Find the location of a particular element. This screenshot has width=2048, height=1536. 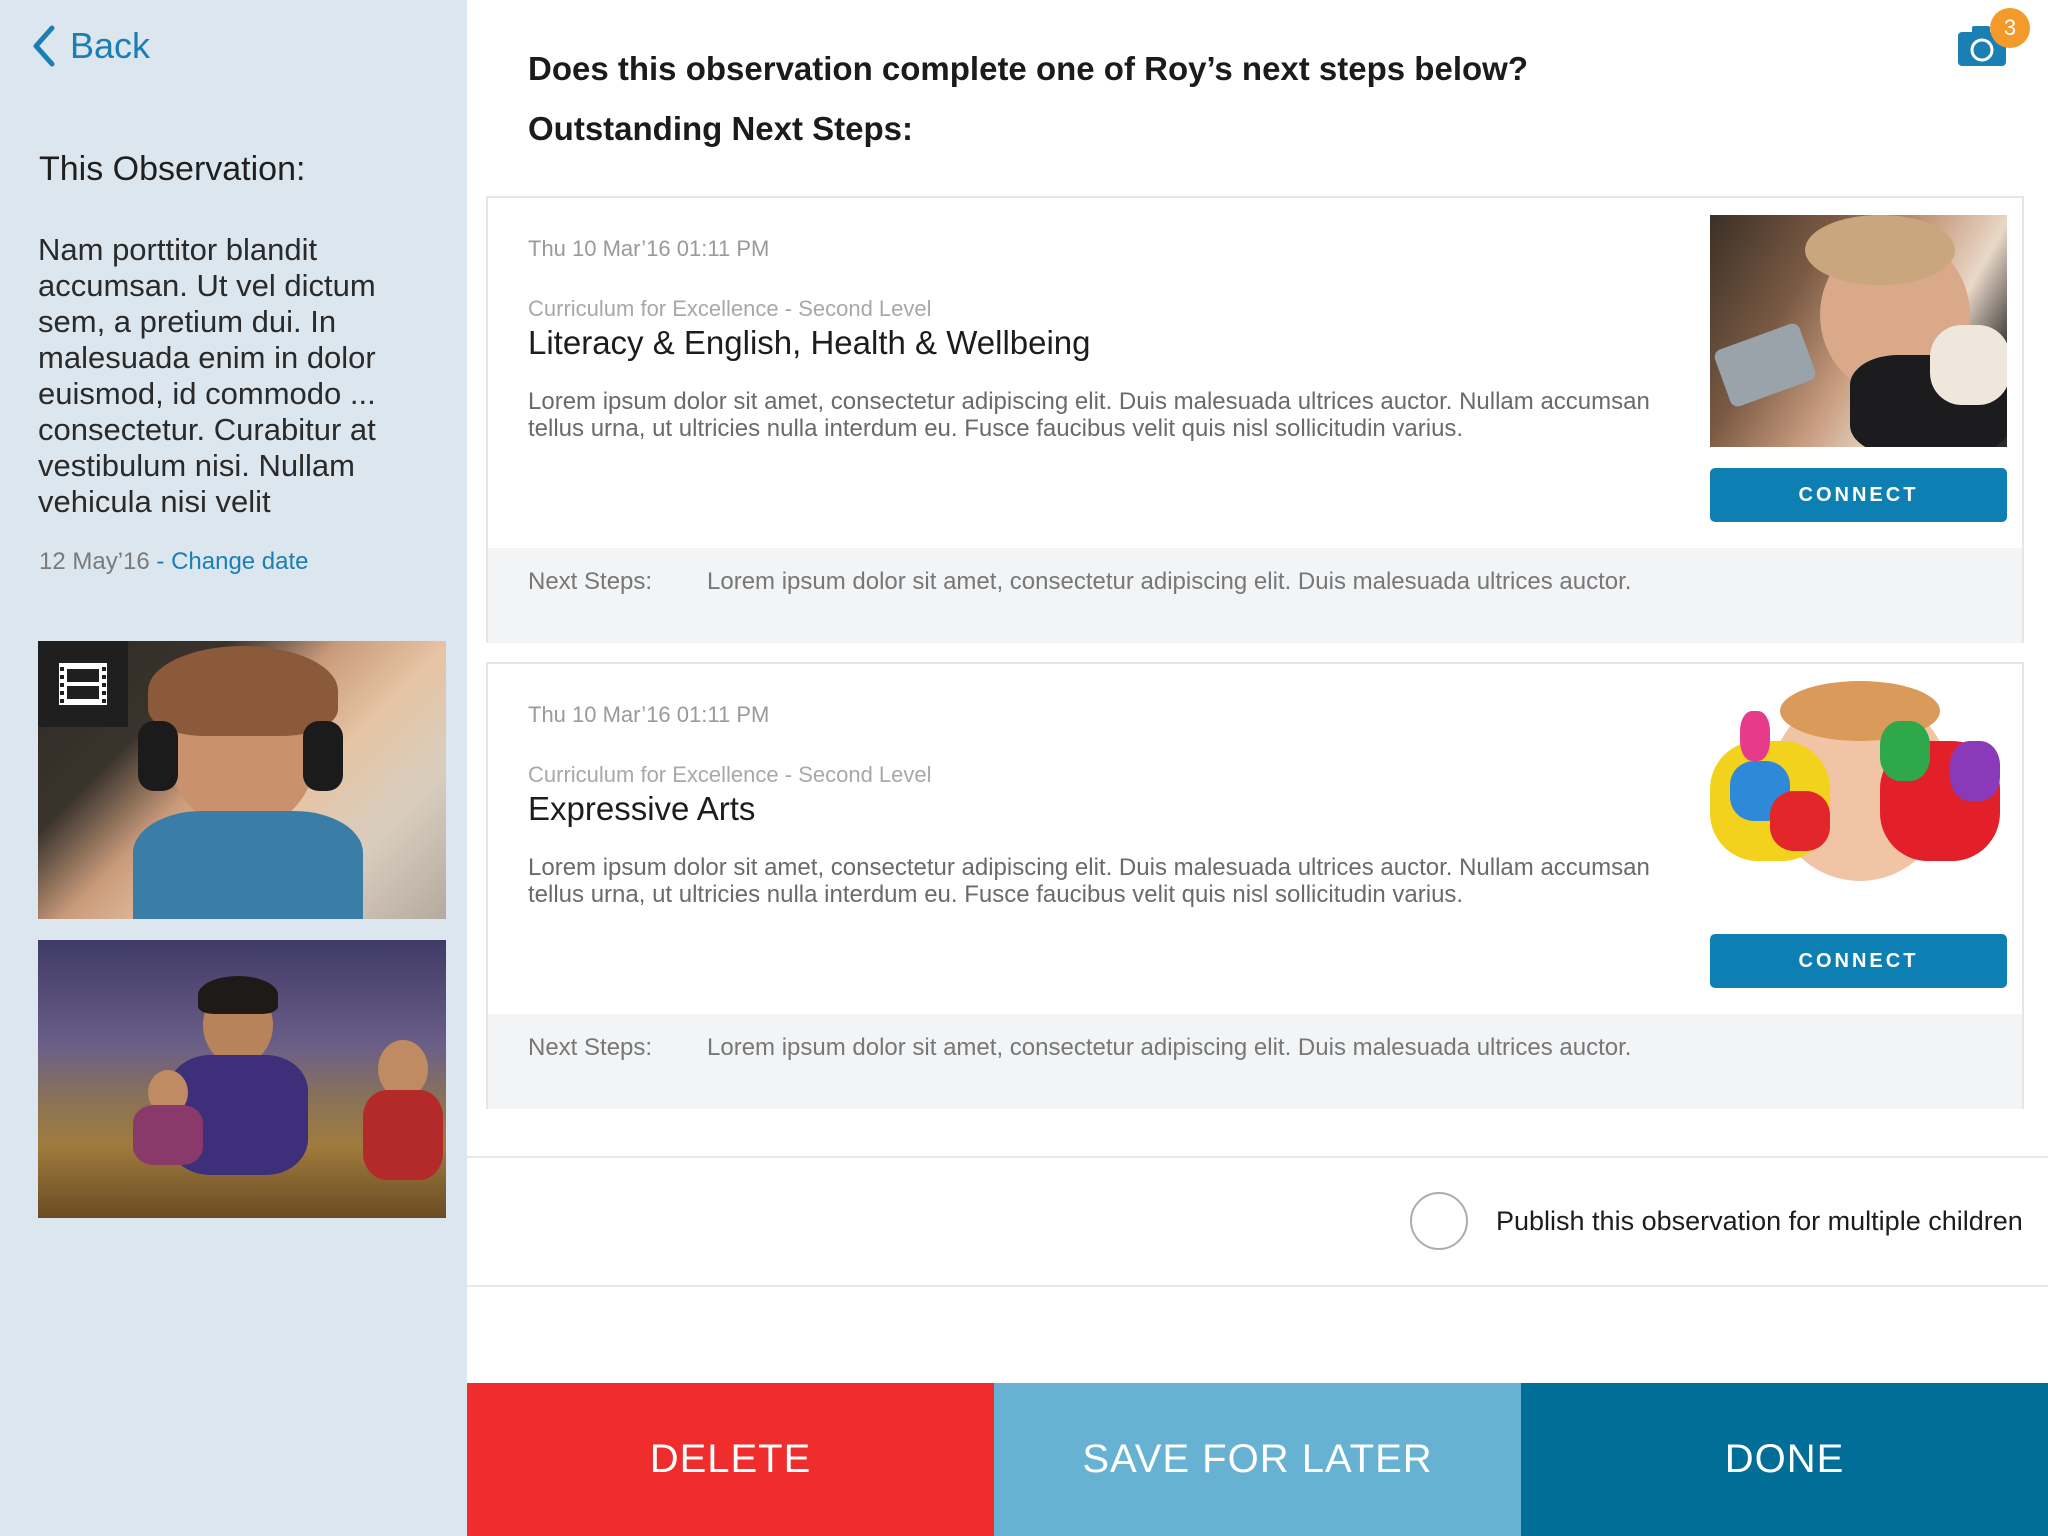

observation-date: 12 May’16 is located at coordinates (94, 561).